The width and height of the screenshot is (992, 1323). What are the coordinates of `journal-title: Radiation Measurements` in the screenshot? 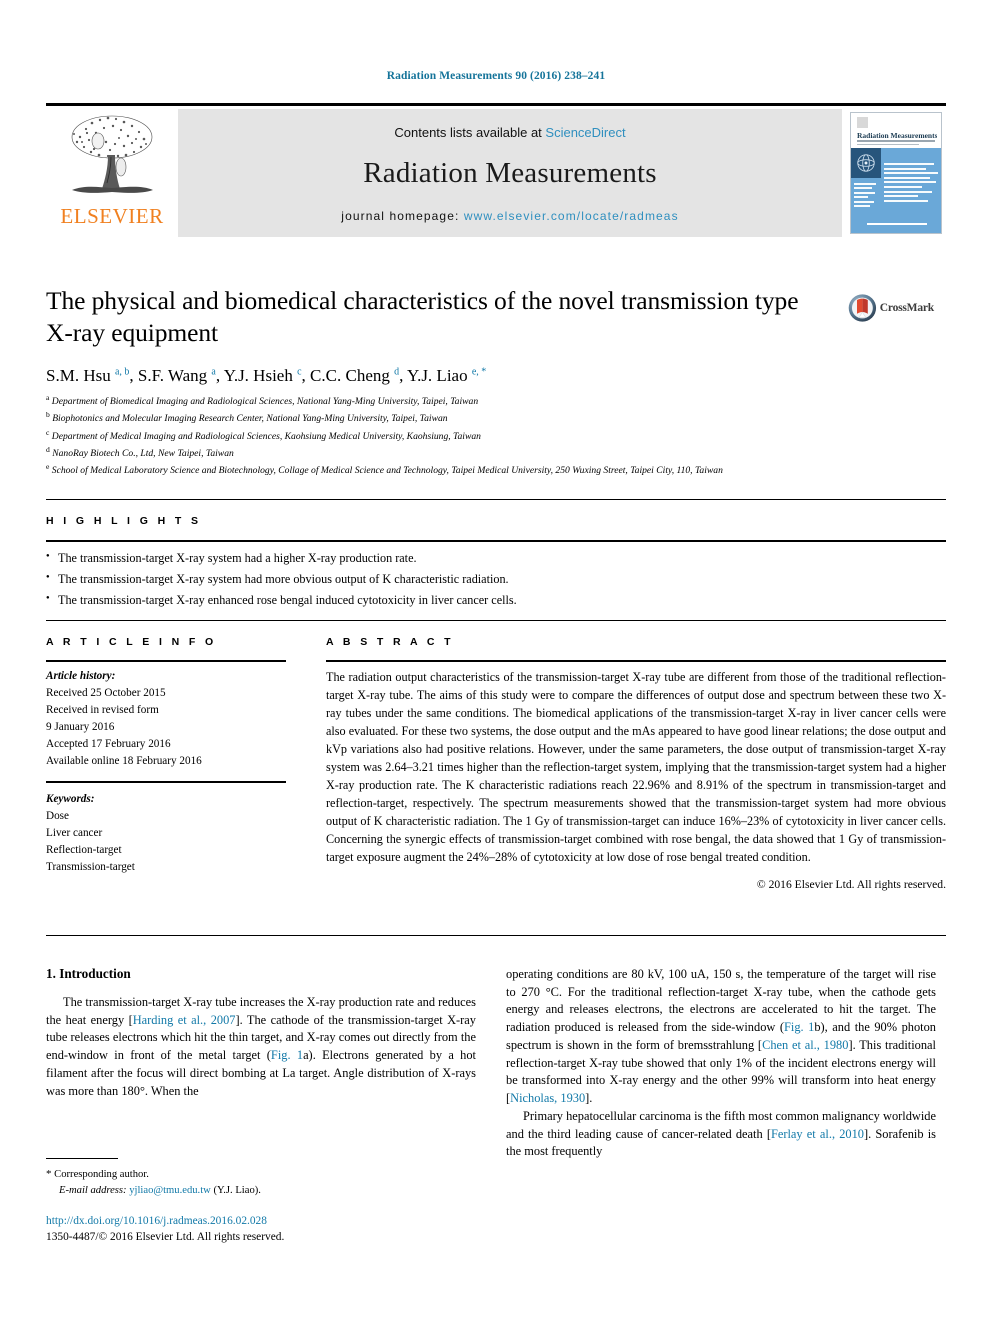 It's located at (510, 173).